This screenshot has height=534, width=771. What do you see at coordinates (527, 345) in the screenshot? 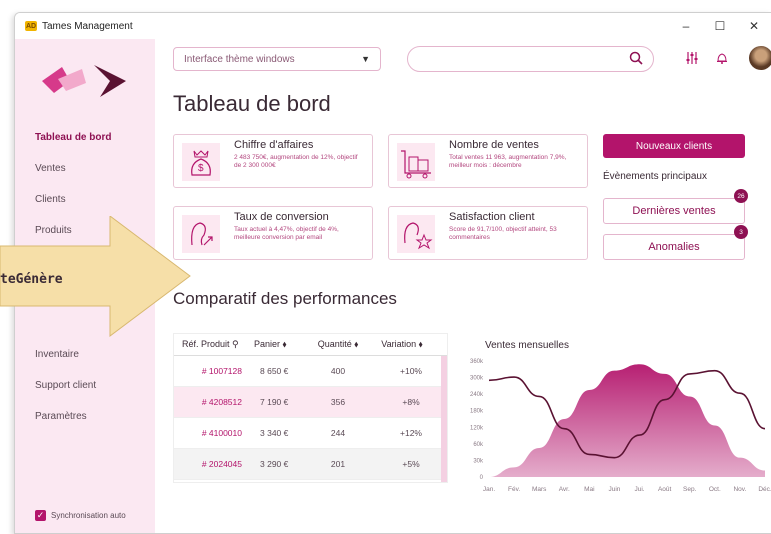
I see `chart-title: Ventes mensuelles` at bounding box center [527, 345].